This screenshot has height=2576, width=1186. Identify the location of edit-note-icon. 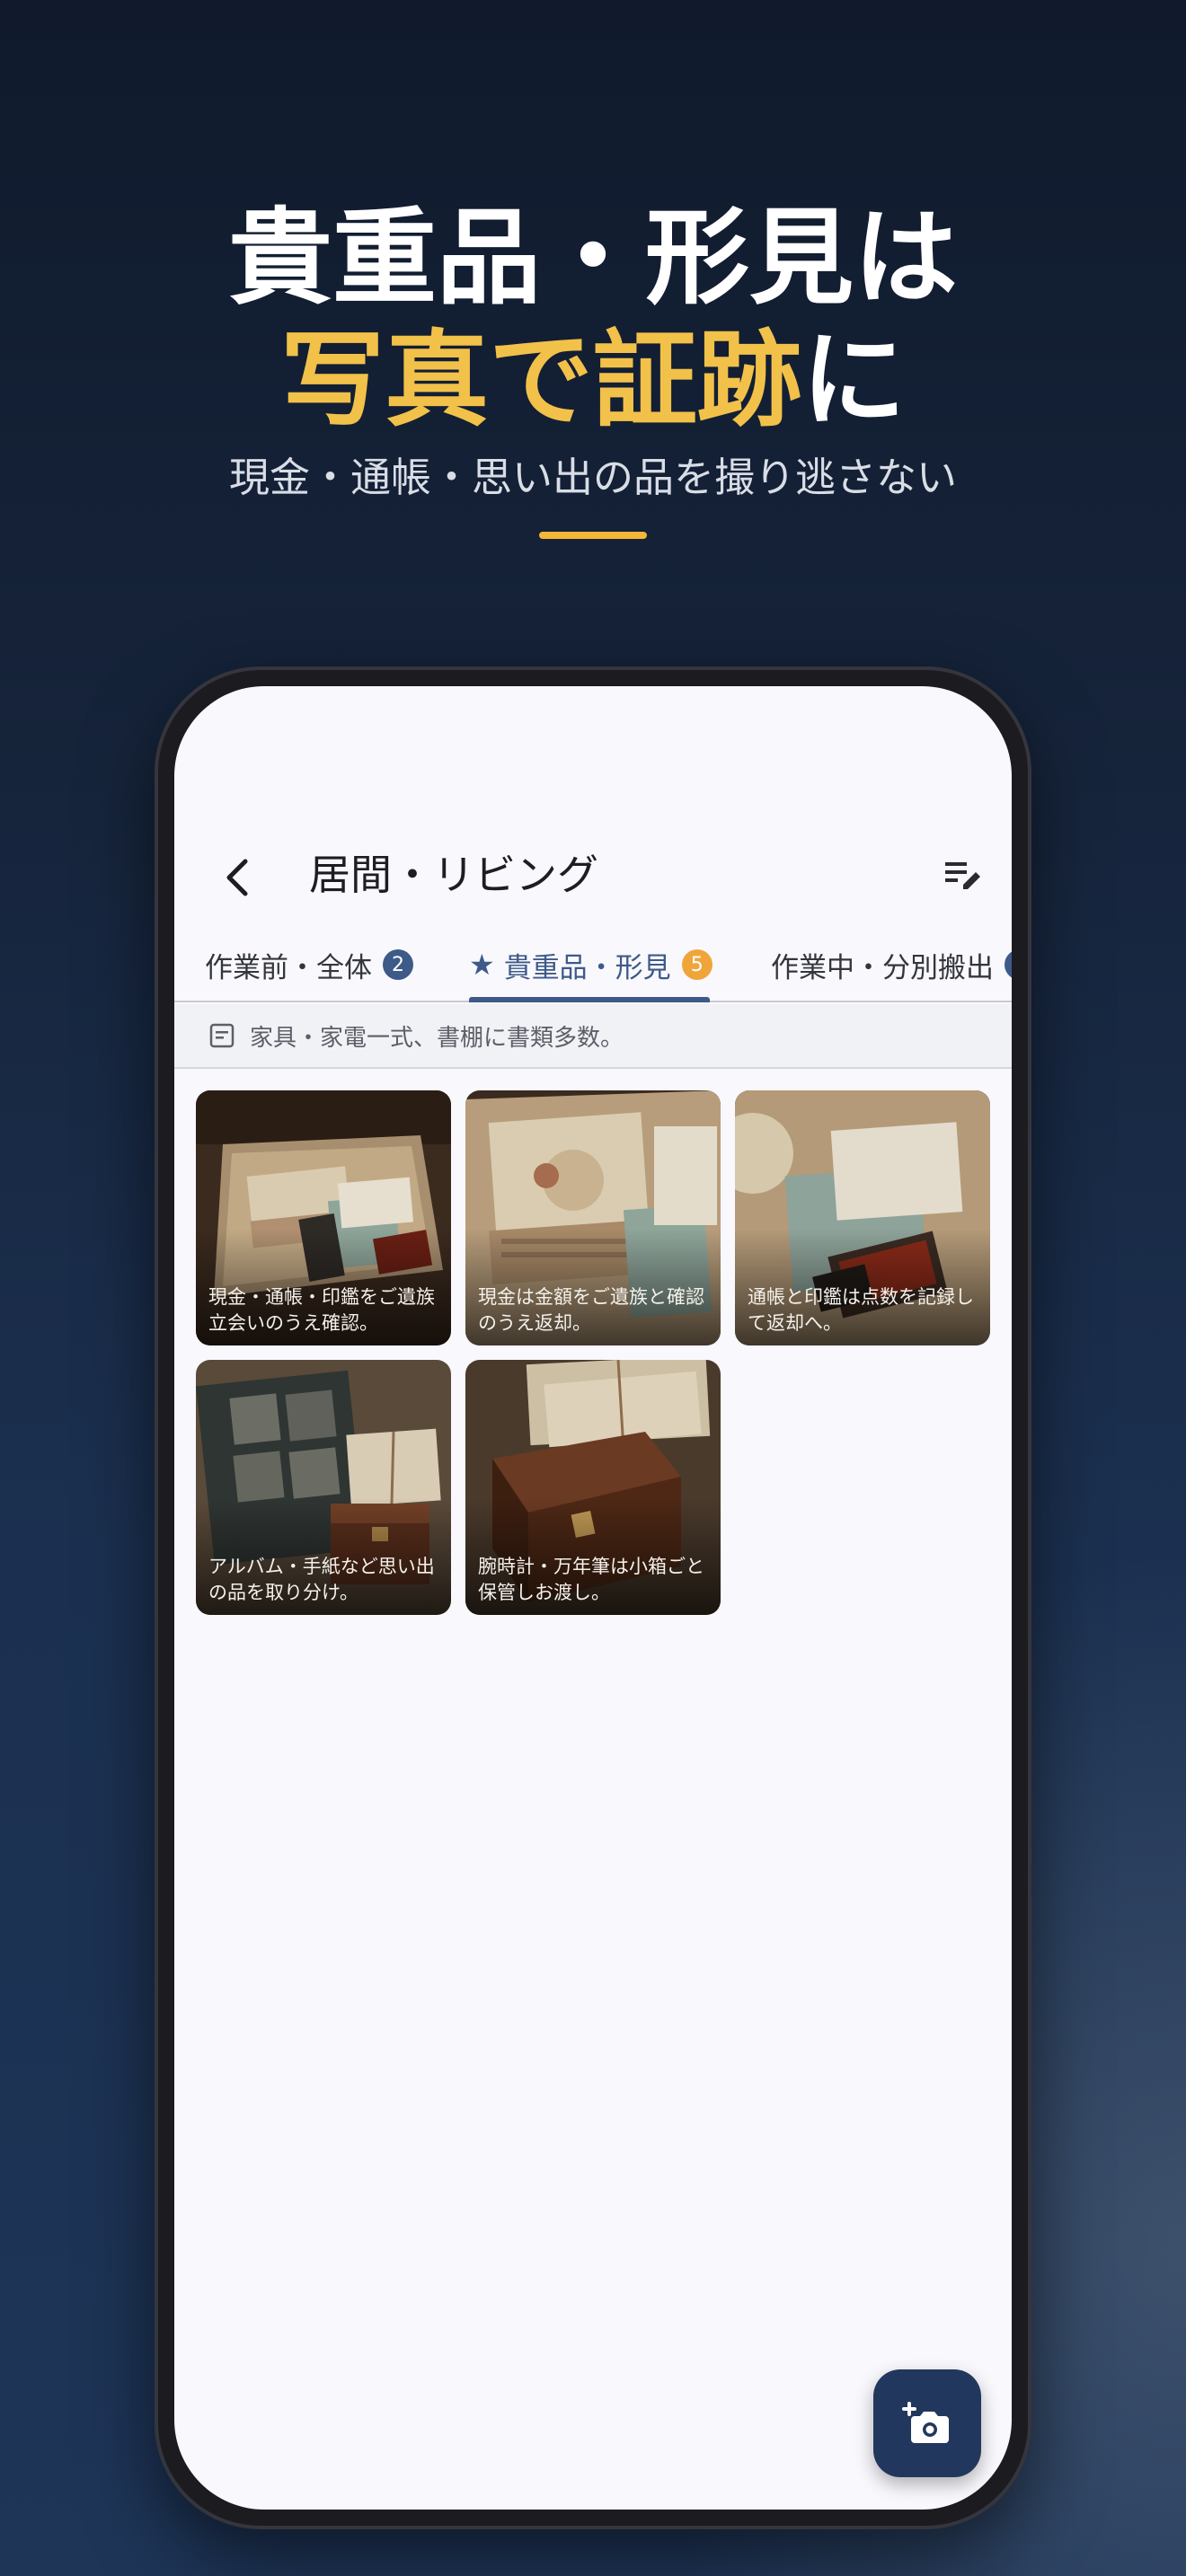
(962, 875).